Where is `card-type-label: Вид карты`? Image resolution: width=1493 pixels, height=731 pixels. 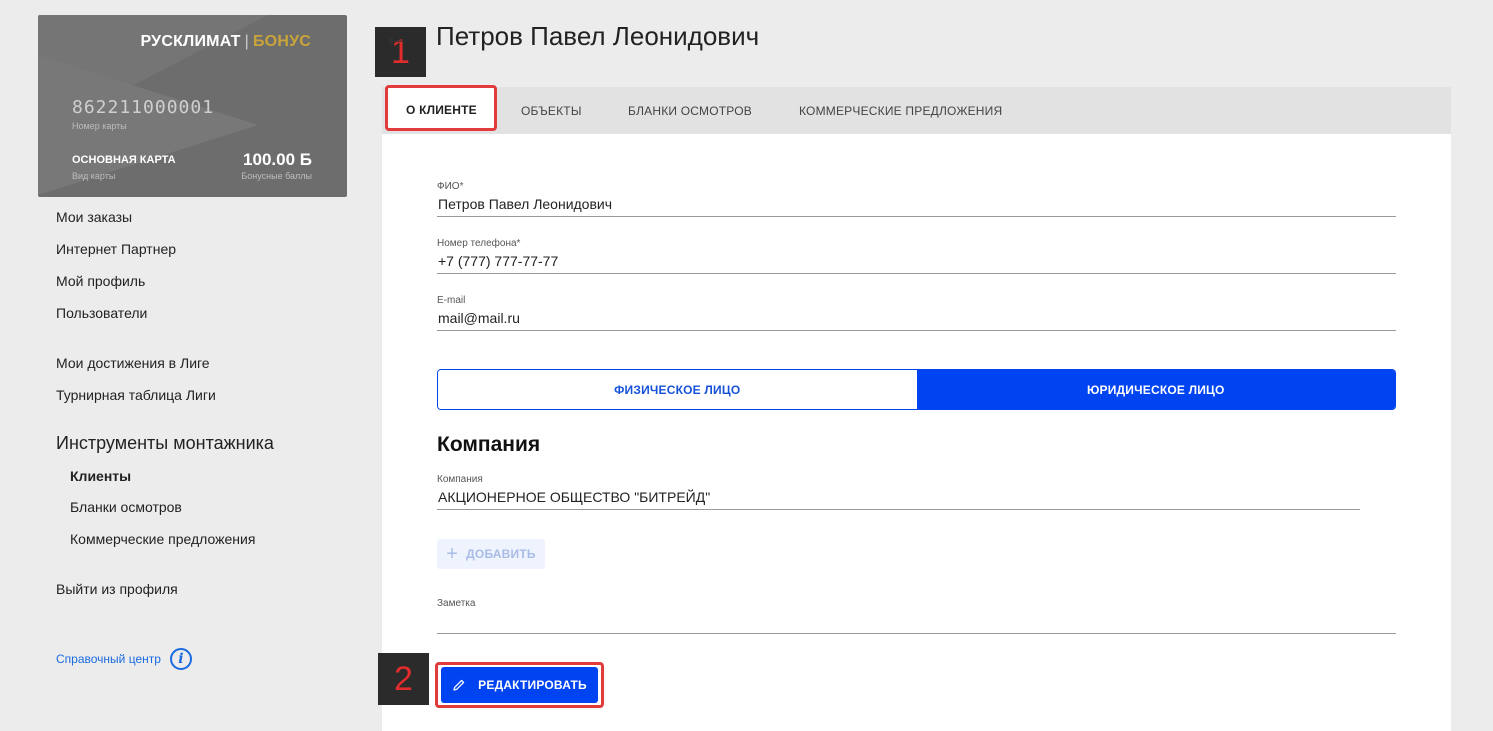 card-type-label: Вид карты is located at coordinates (94, 176).